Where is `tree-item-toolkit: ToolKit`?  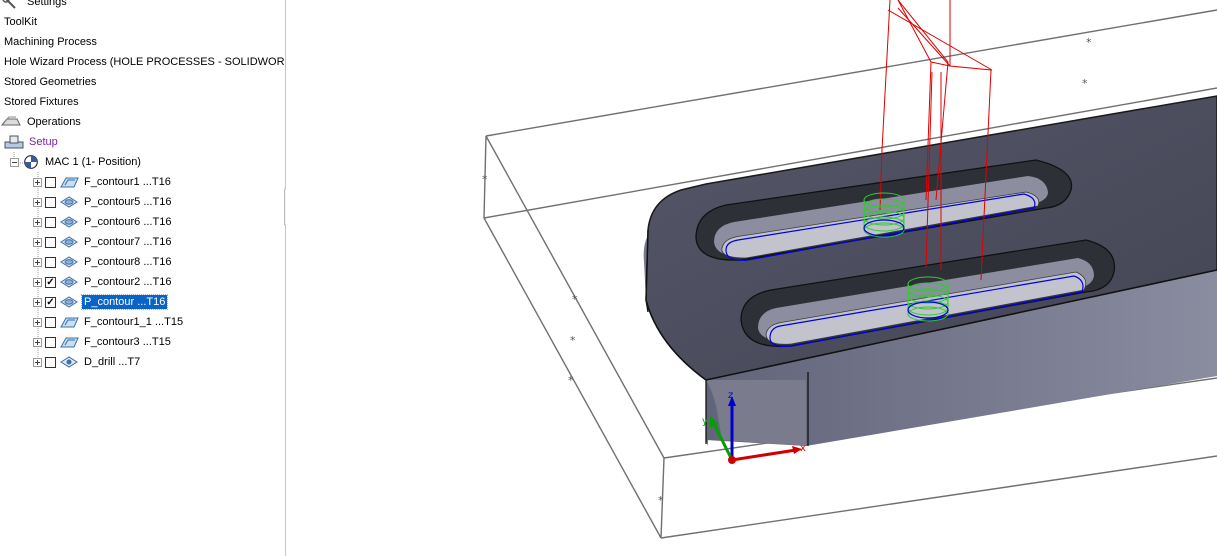 tree-item-toolkit: ToolKit is located at coordinates (20, 22).